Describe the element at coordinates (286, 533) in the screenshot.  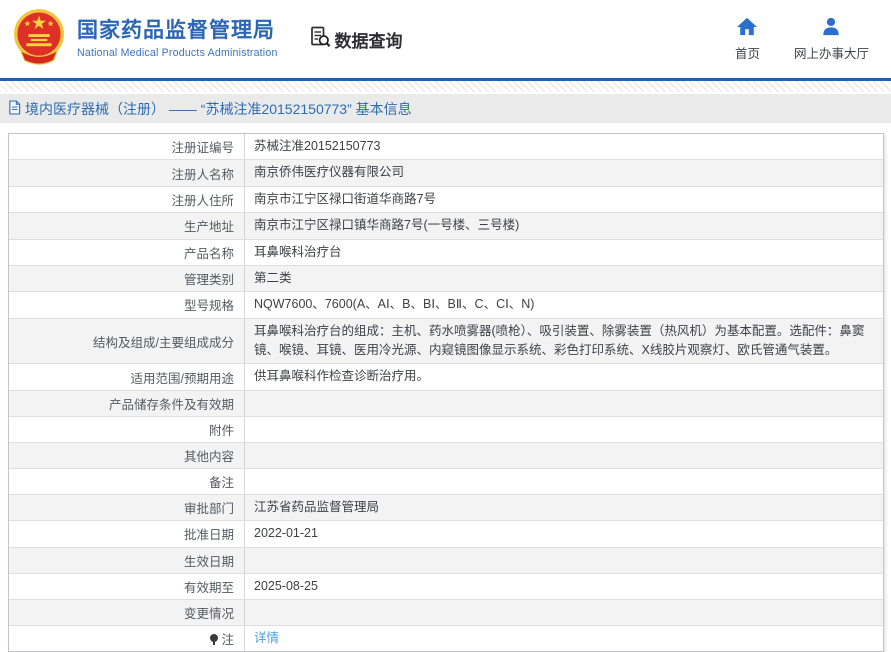
I see `row-value-text: 2022-01-21` at that location.